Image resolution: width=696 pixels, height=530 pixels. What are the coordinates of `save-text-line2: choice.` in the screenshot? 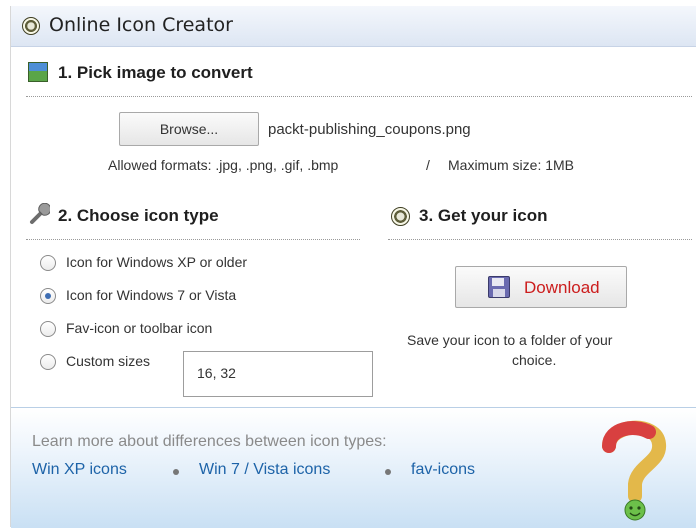 It's located at (534, 360).